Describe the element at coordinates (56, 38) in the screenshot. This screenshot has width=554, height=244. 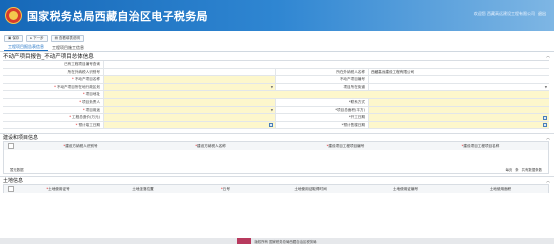
I see `document-icon: ▤` at that location.